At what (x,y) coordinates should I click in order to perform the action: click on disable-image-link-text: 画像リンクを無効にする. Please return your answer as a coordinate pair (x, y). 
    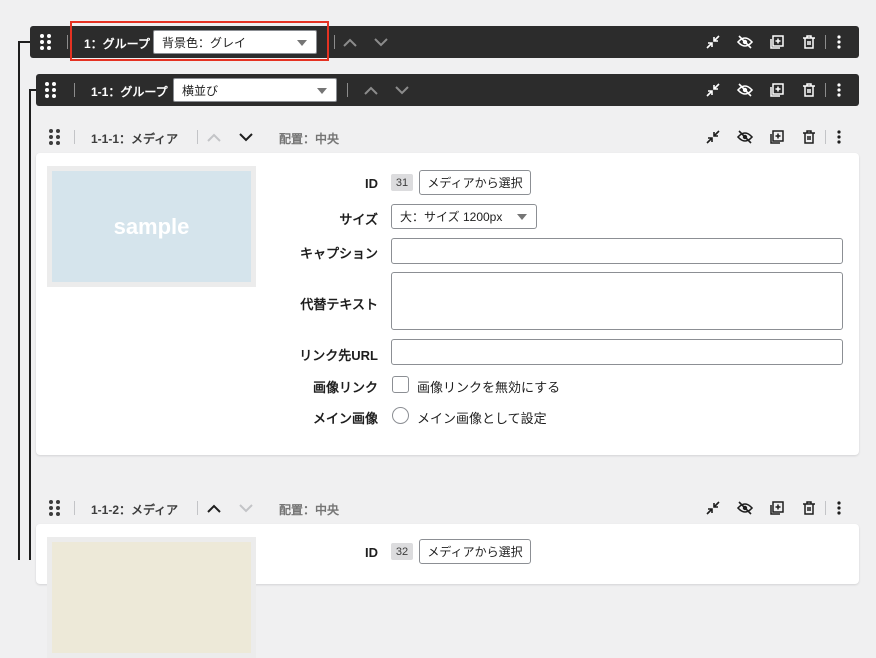
    Looking at the image, I should click on (489, 387).